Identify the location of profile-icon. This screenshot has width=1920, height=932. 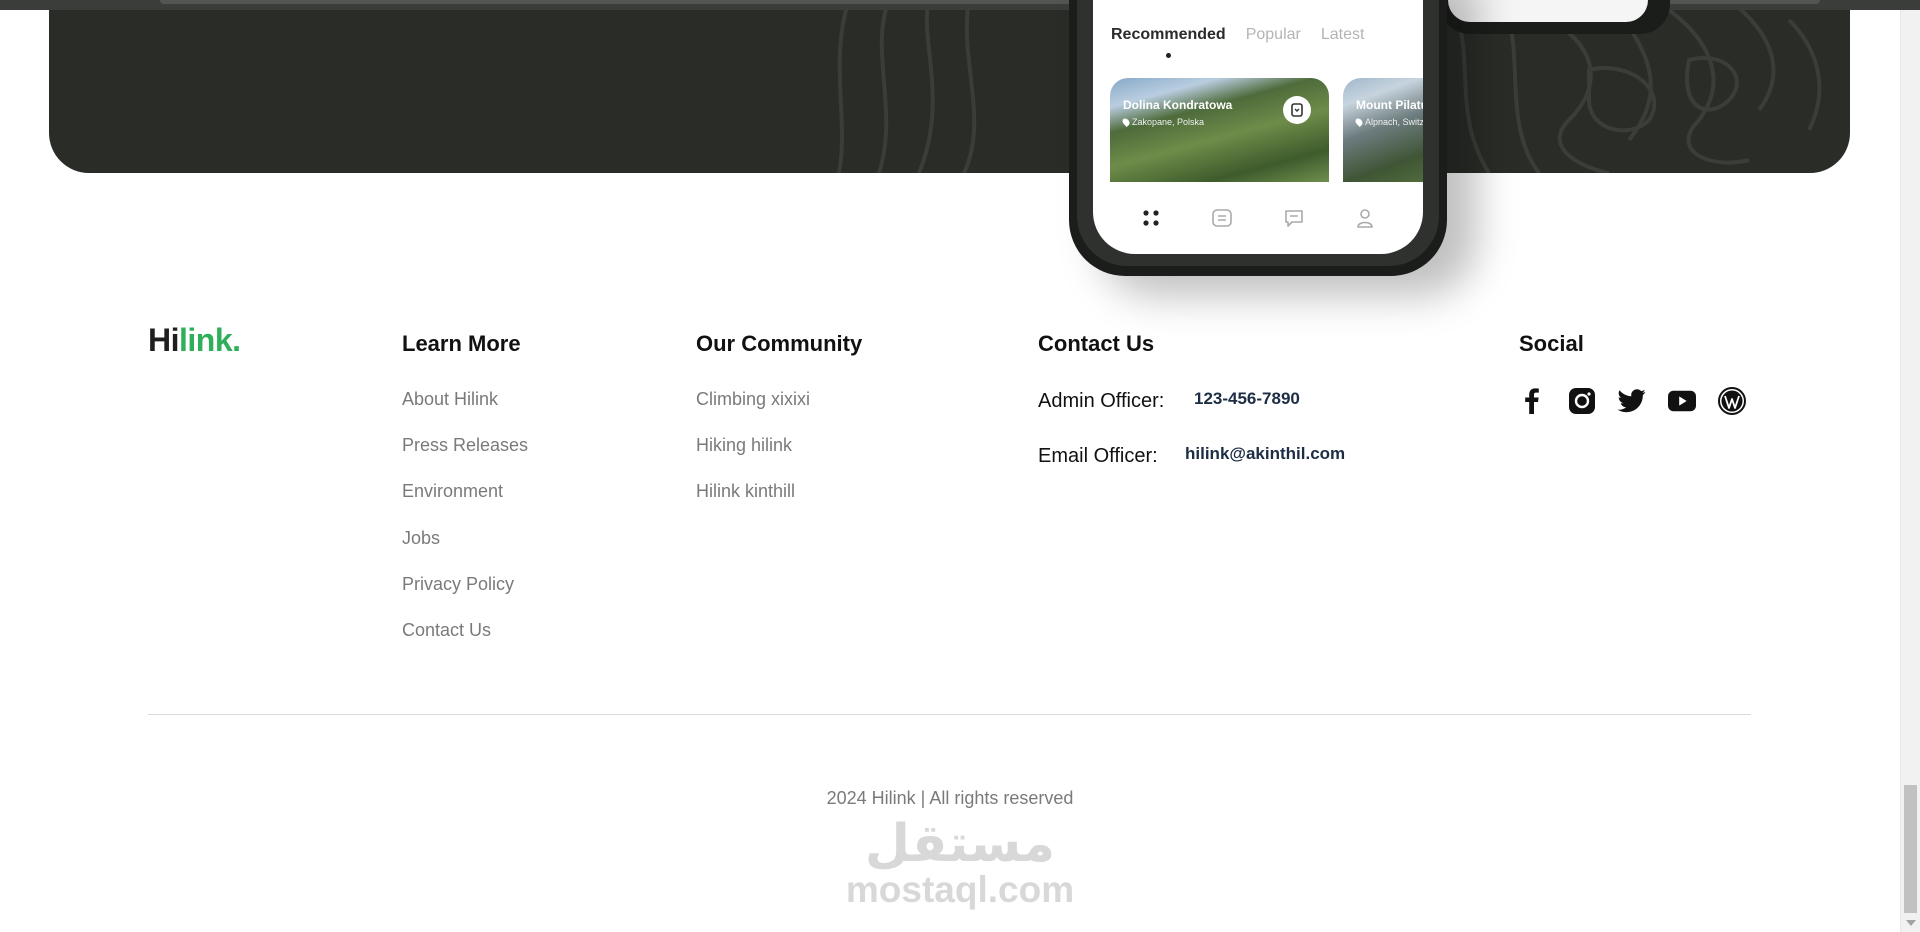
(1365, 218).